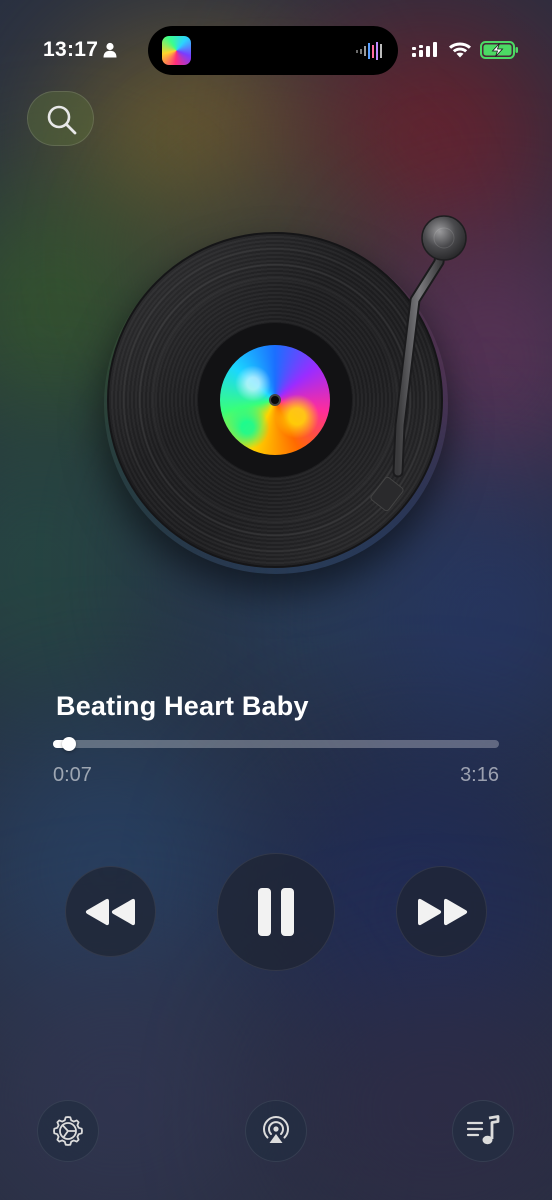  Describe the element at coordinates (418, 363) in the screenshot. I see `tonearm` at that location.